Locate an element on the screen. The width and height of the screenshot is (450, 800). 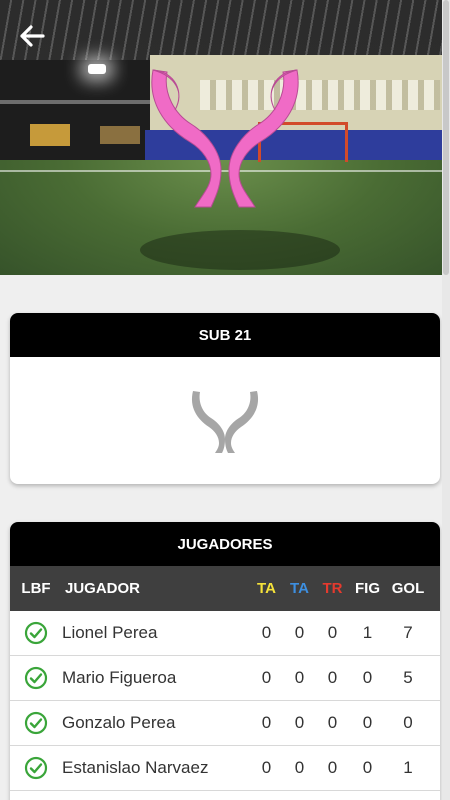
arrow-left-icon is located at coordinates (32, 36).